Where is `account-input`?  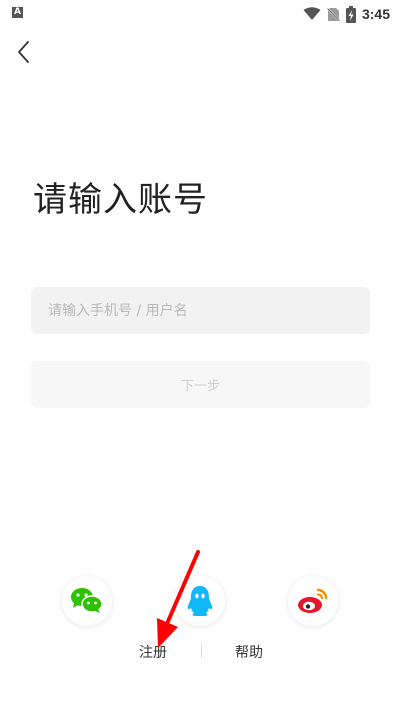
account-input is located at coordinates (200, 310).